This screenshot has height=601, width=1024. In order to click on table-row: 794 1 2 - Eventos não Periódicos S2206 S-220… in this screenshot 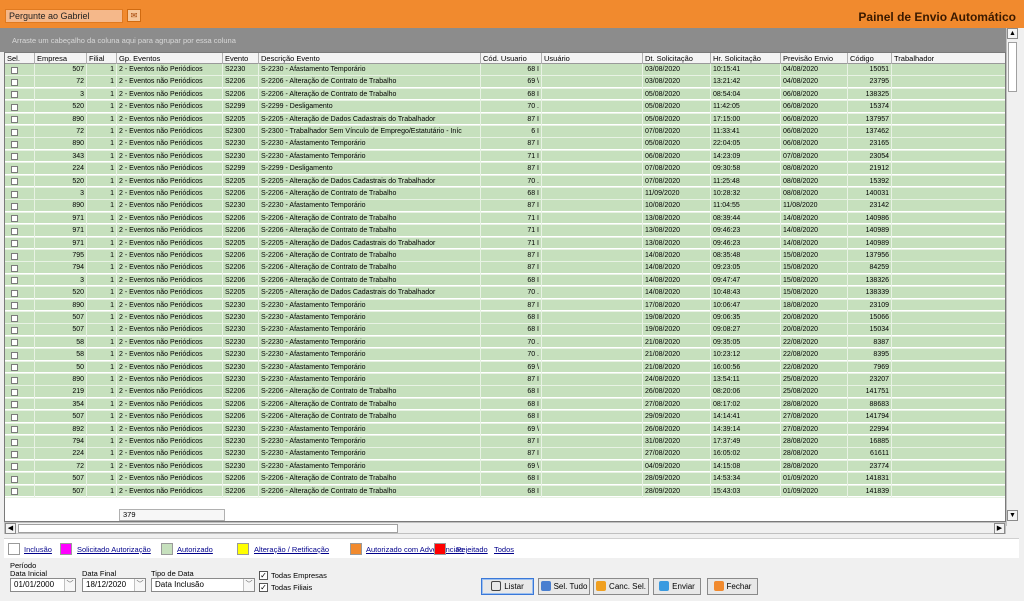, I will do `click(505, 268)`.